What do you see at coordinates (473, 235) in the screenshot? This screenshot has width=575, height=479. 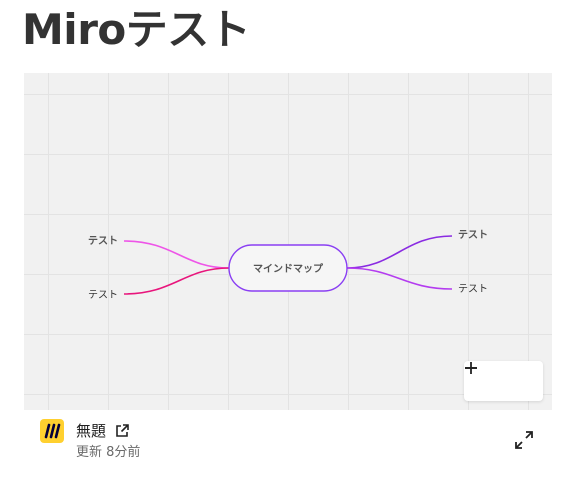 I see `node-right-top: テスト` at bounding box center [473, 235].